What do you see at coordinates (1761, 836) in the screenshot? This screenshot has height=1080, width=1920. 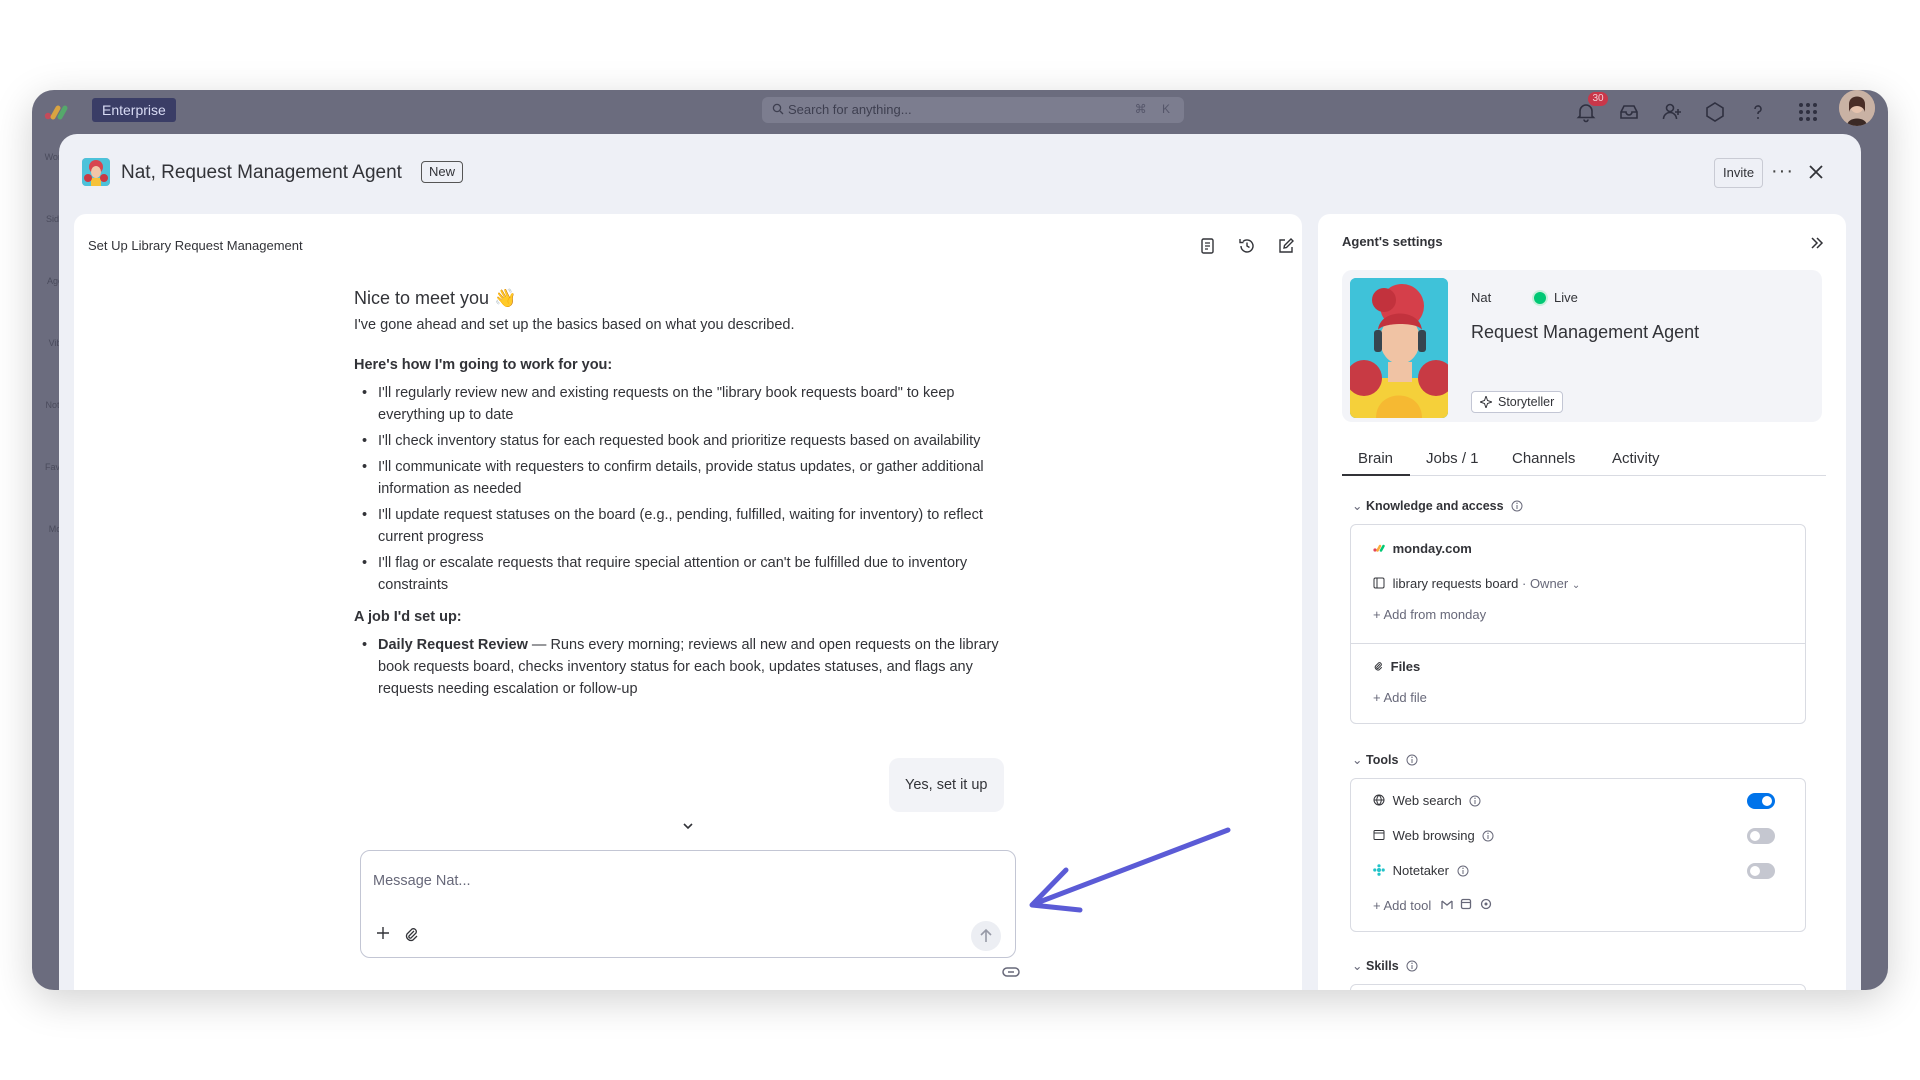 I see `web-browsing-toggle` at bounding box center [1761, 836].